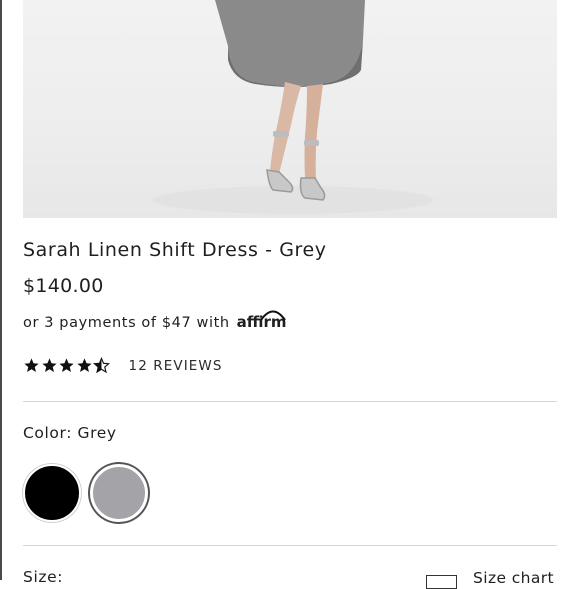 The image size is (580, 589). I want to click on star-rating, so click(67, 365).